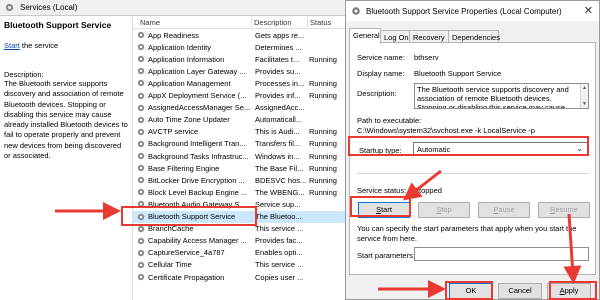 Image resolution: width=600 pixels, height=300 pixels. What do you see at coordinates (572, 248) in the screenshot?
I see `arrow-to-apply` at bounding box center [572, 248].